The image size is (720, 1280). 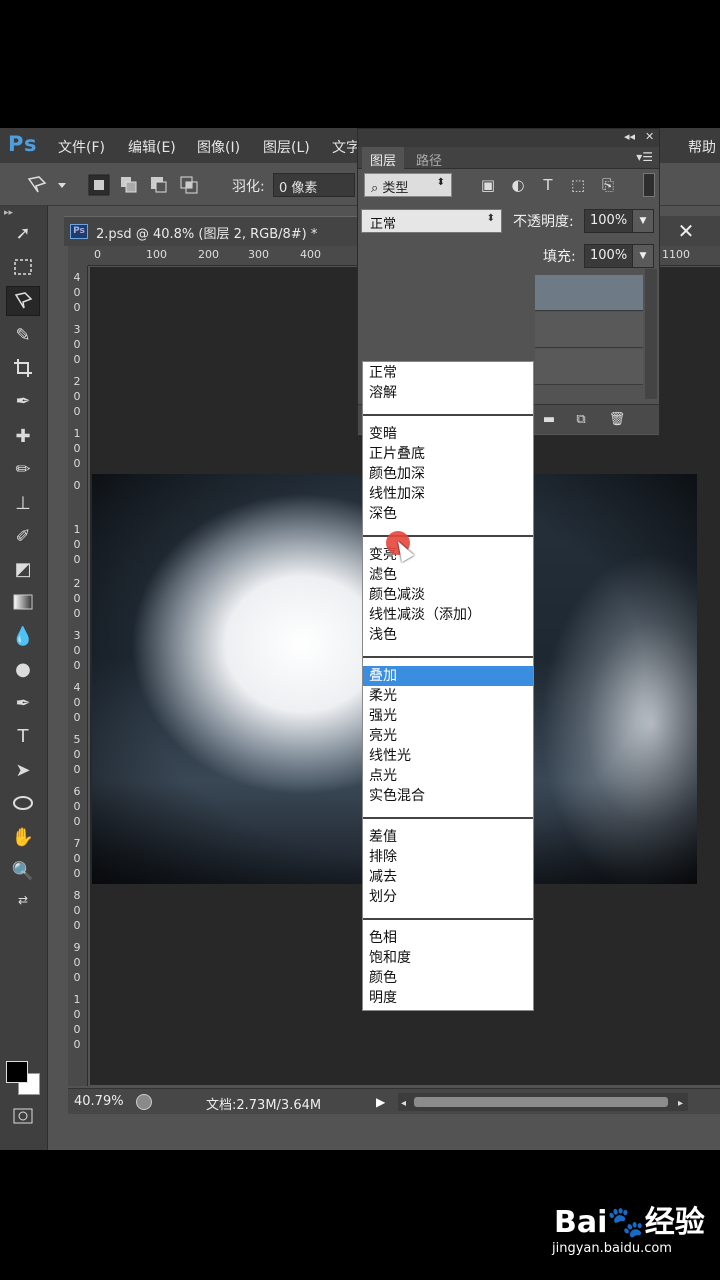 I want to click on blend-option-multiply: 正片叠底, so click(x=448, y=454).